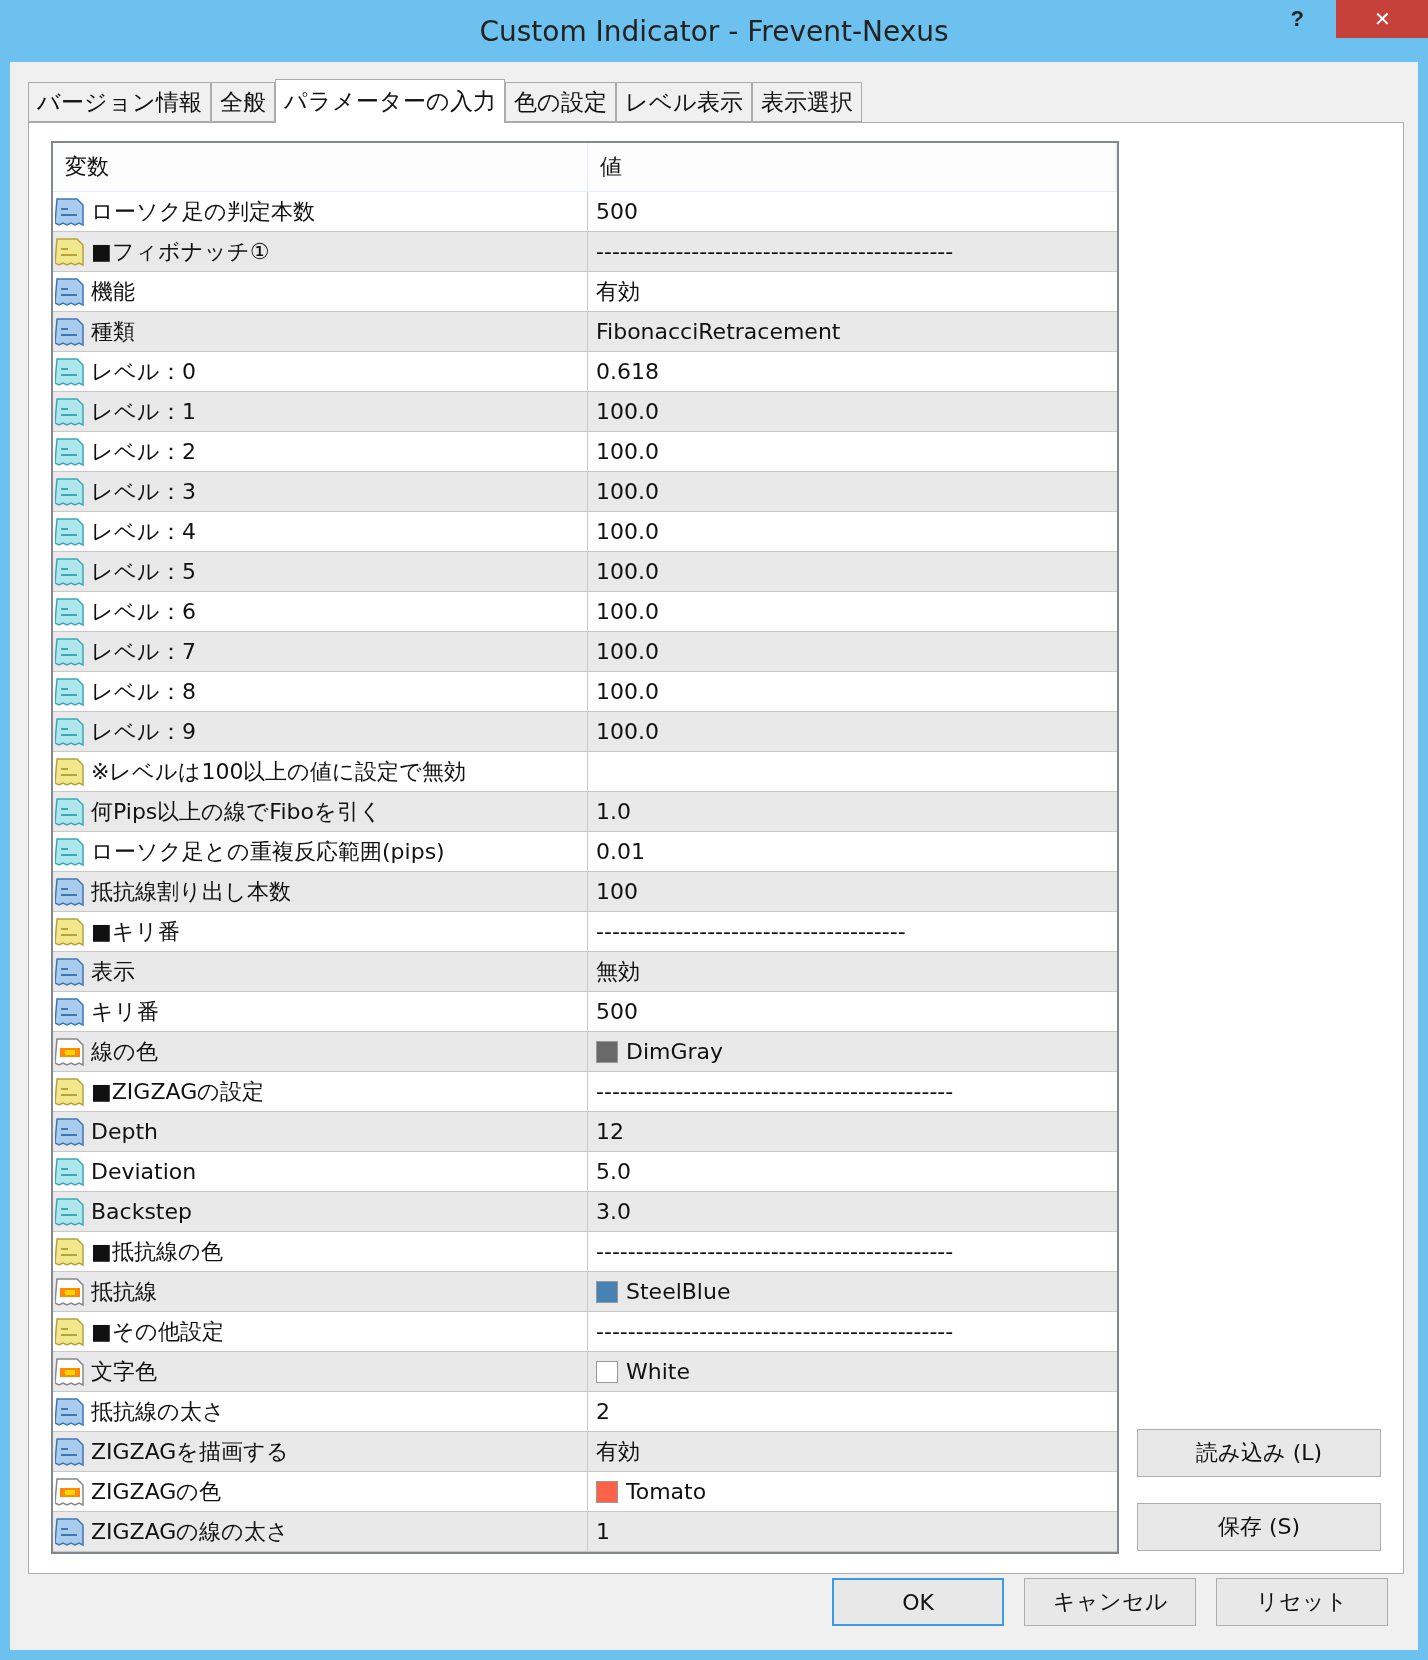 The image size is (1428, 1660). What do you see at coordinates (627, 371) in the screenshot?
I see `parameter-value: 0.618` at bounding box center [627, 371].